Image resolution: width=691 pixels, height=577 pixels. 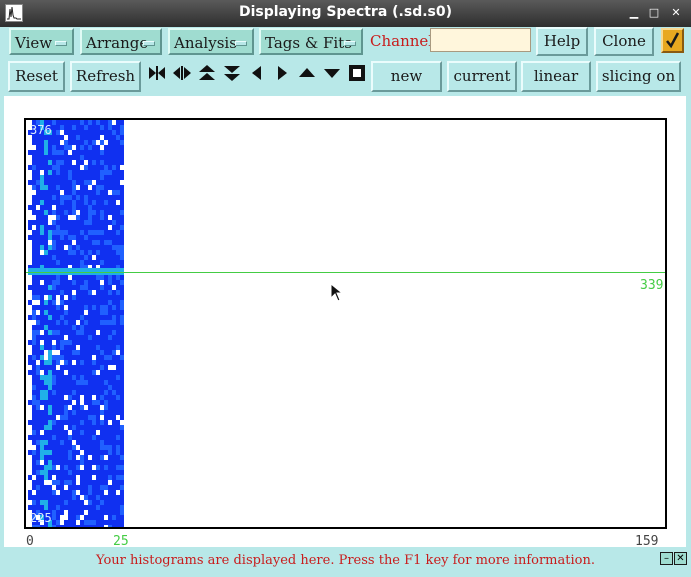 What do you see at coordinates (406, 76) in the screenshot?
I see `new-button: new` at bounding box center [406, 76].